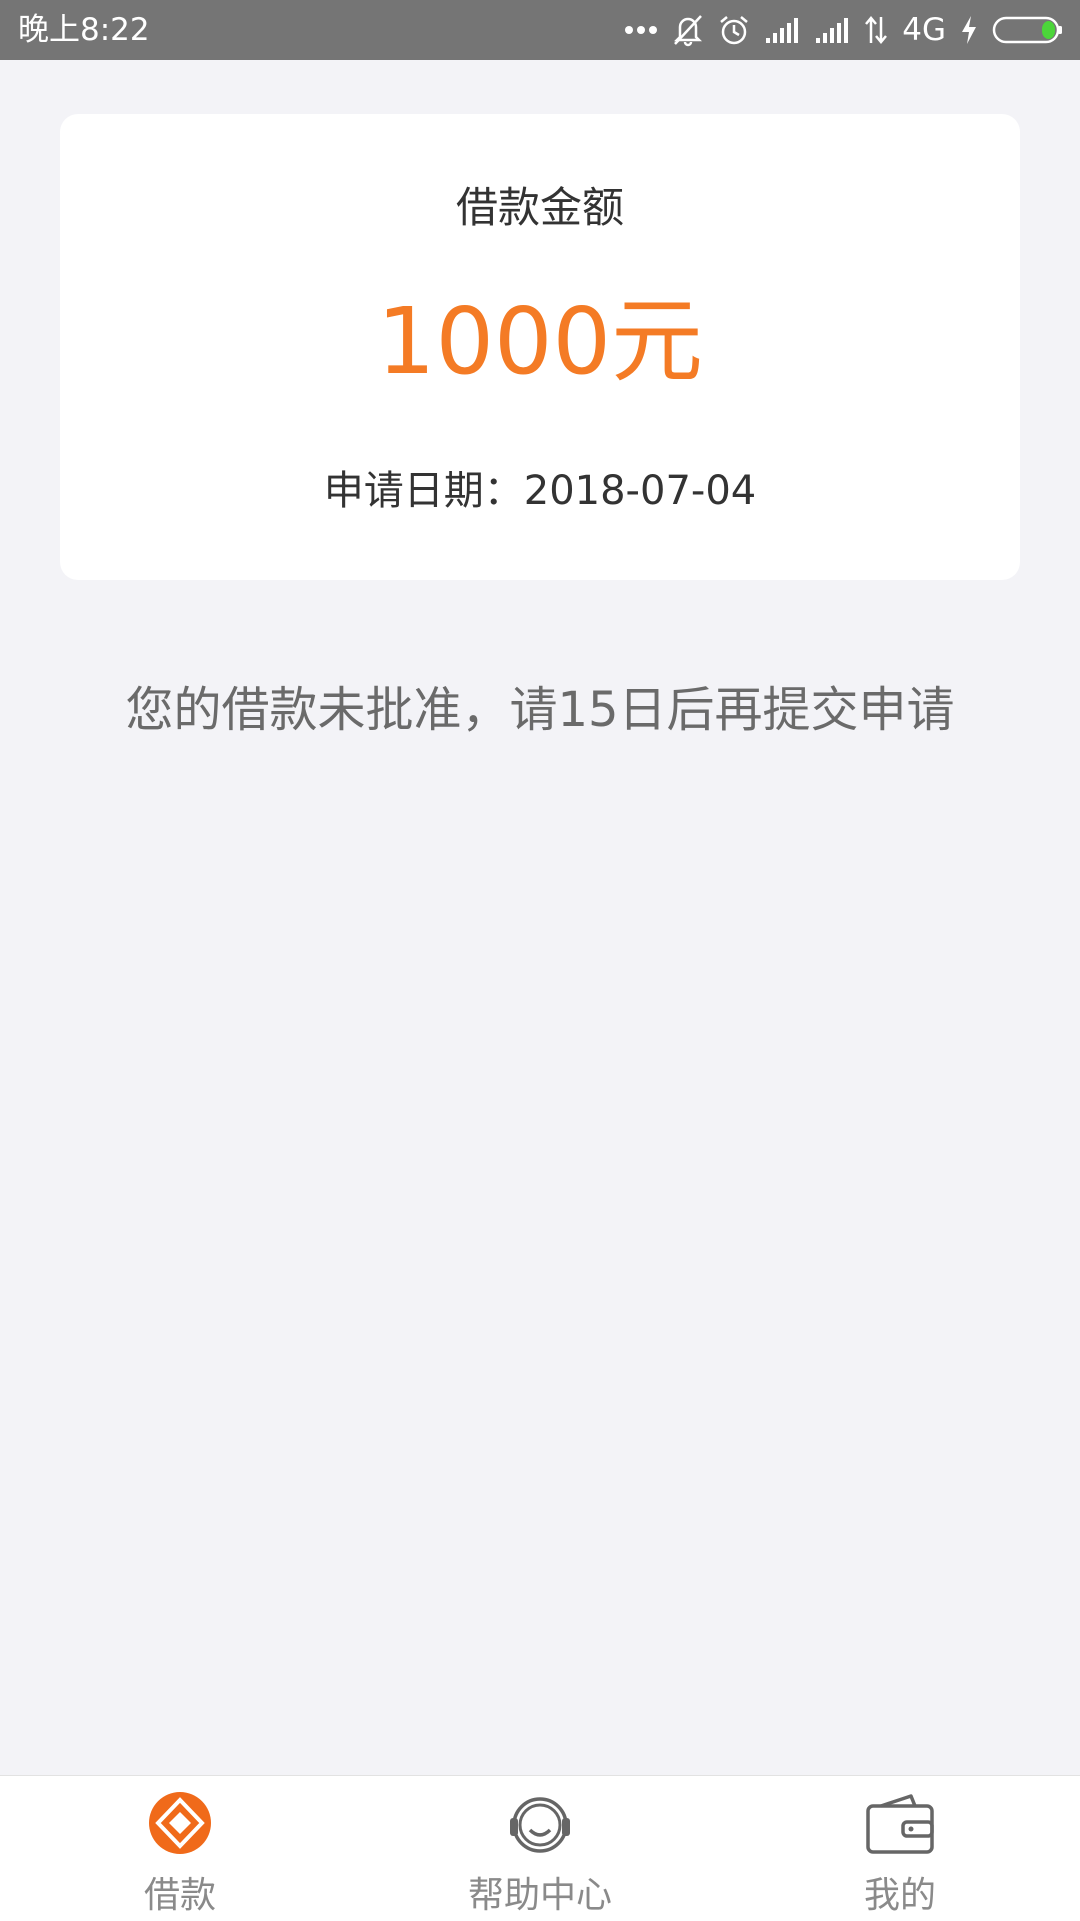 This screenshot has height=1921, width=1080. What do you see at coordinates (899, 1895) in the screenshot?
I see `tab-mine-label: 我的` at bounding box center [899, 1895].